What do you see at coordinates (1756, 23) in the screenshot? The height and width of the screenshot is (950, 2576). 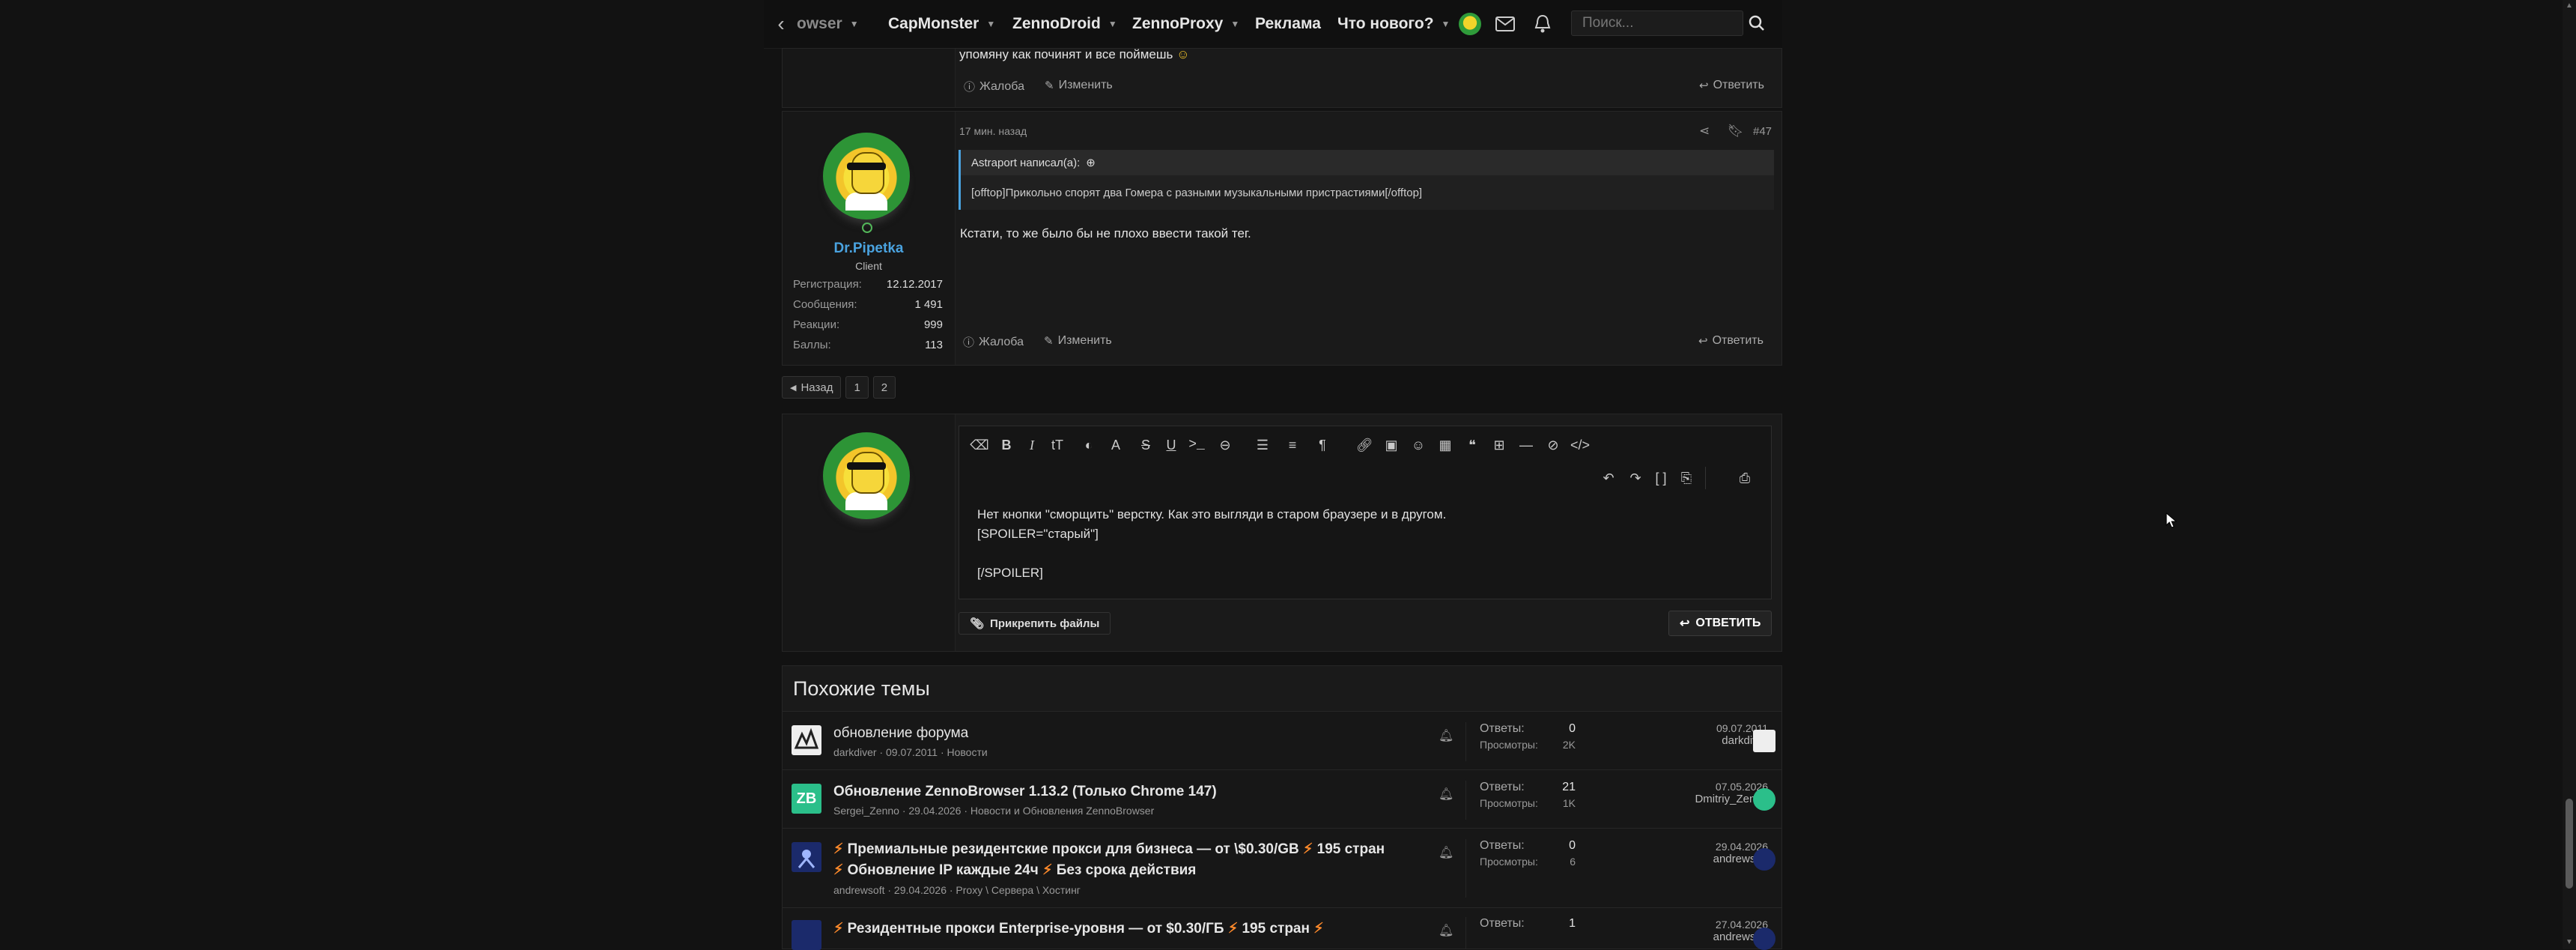 I see `search-icon` at bounding box center [1756, 23].